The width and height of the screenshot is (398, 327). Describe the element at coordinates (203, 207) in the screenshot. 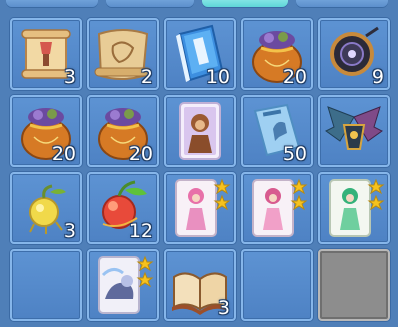

I see `pink-hair-character-card-icon` at that location.